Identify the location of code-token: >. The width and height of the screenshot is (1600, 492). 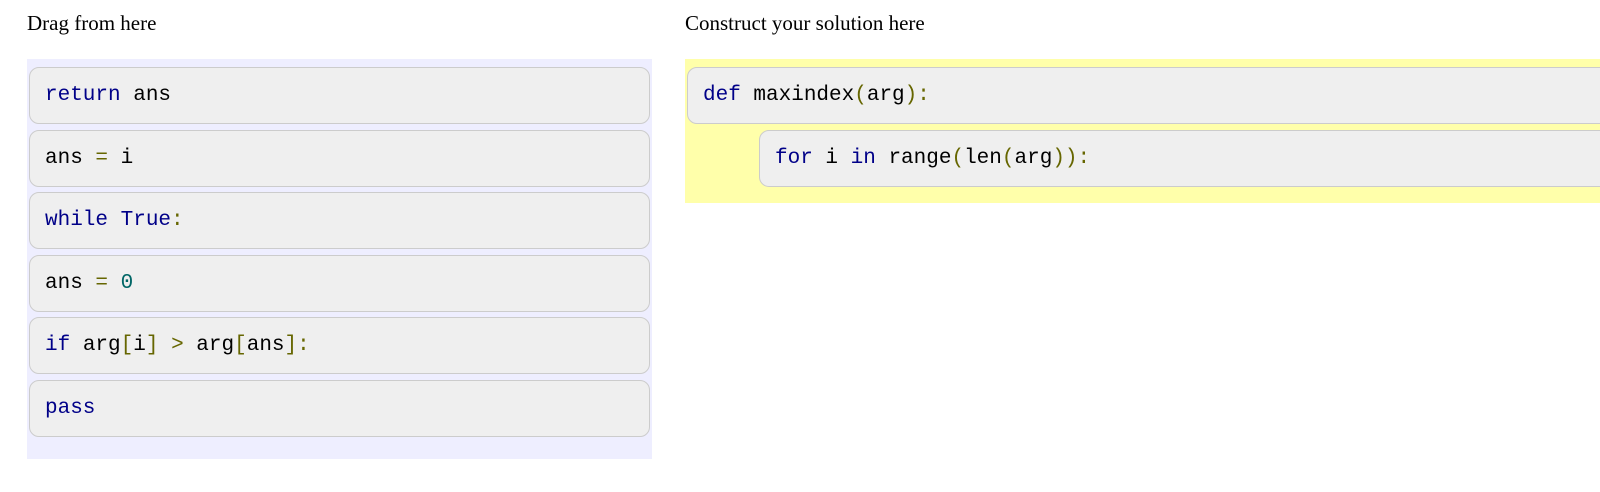
(177, 345).